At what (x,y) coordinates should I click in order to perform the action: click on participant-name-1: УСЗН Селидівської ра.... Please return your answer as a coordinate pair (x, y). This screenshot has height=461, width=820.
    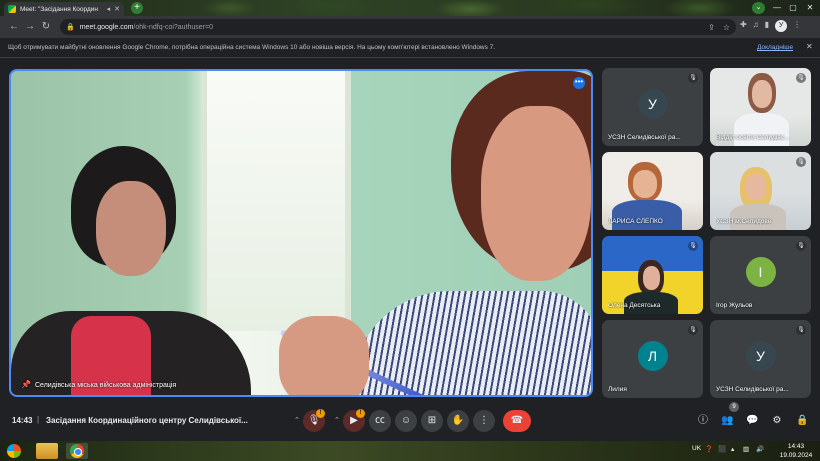
    Looking at the image, I should click on (644, 137).